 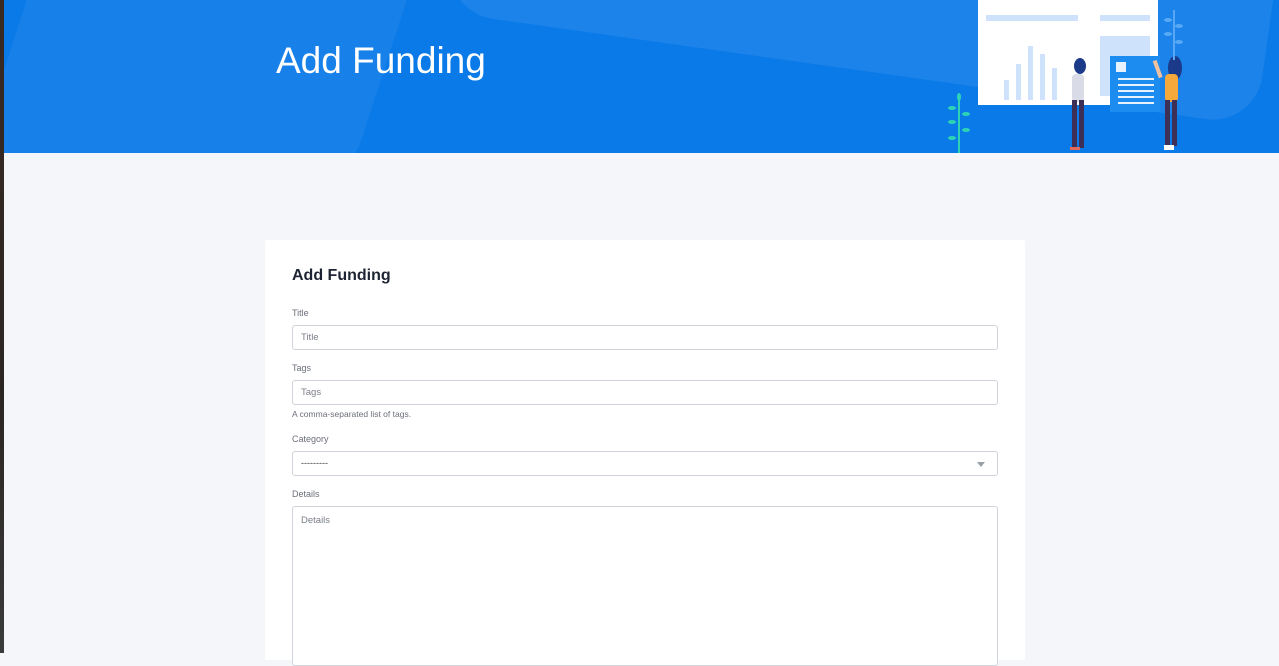 I want to click on category-label: Category, so click(x=310, y=439).